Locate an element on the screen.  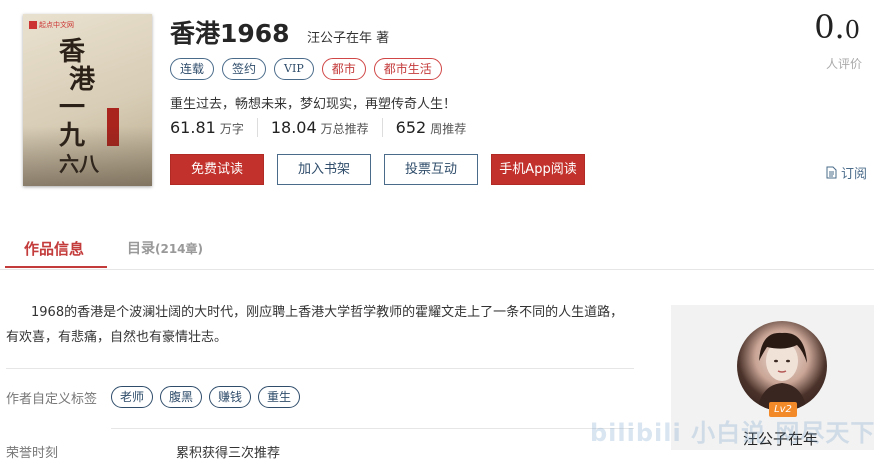
subscribe-link: 订阅 is located at coordinates (846, 172).